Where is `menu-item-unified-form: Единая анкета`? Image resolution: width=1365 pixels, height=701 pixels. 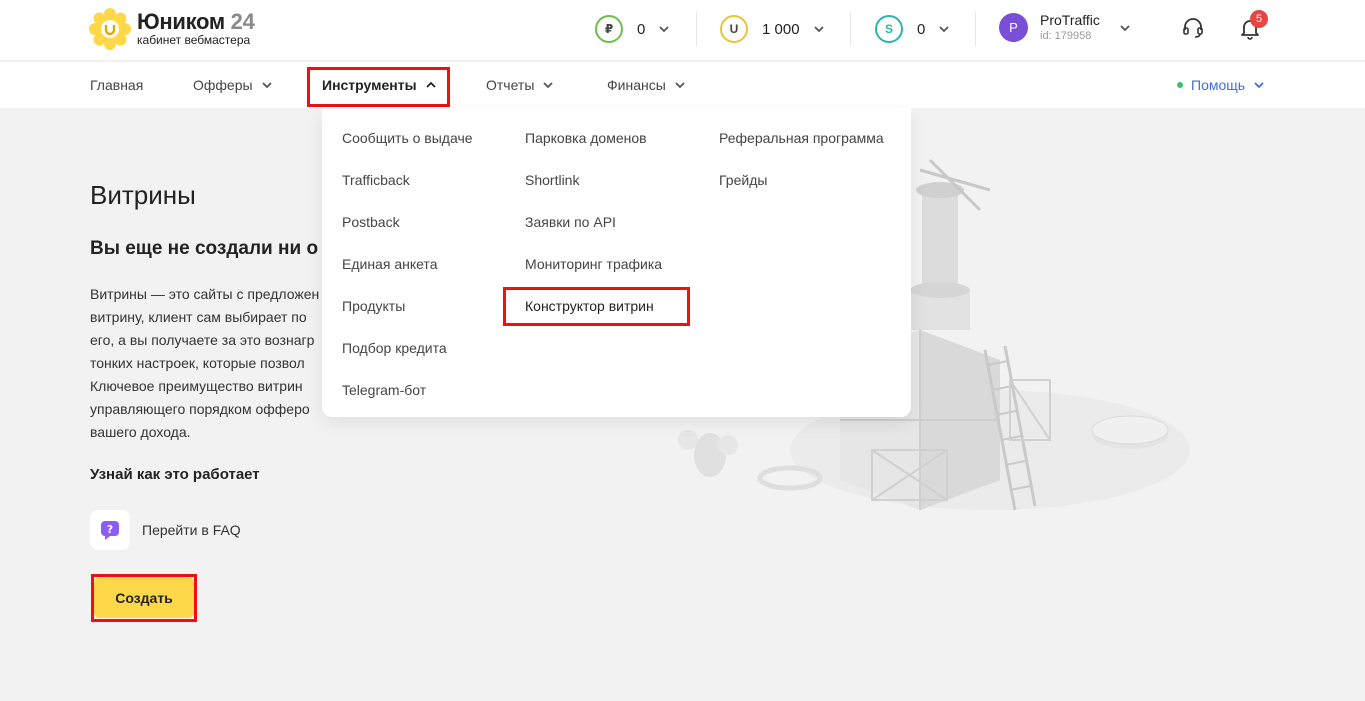 menu-item-unified-form: Единая анкета is located at coordinates (407, 277).